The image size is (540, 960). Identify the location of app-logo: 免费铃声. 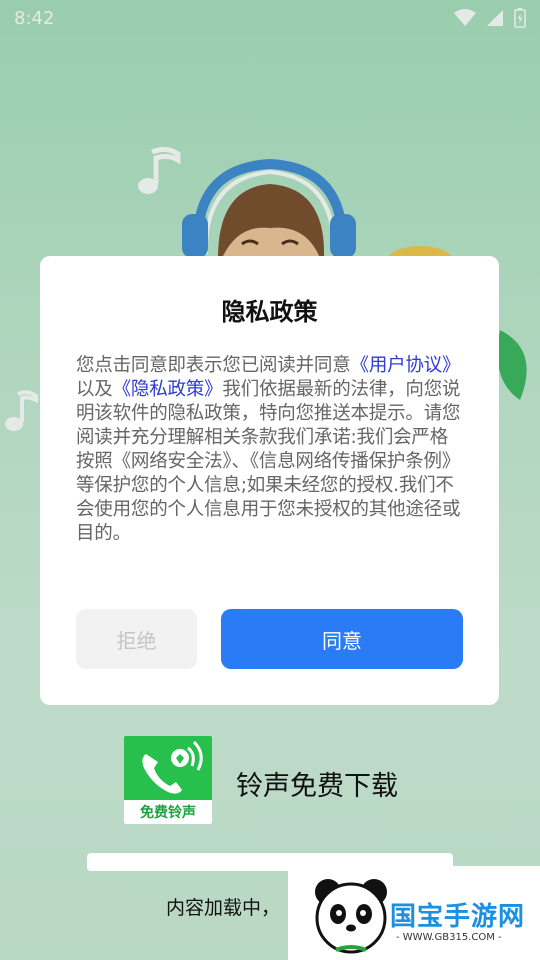
(168, 780).